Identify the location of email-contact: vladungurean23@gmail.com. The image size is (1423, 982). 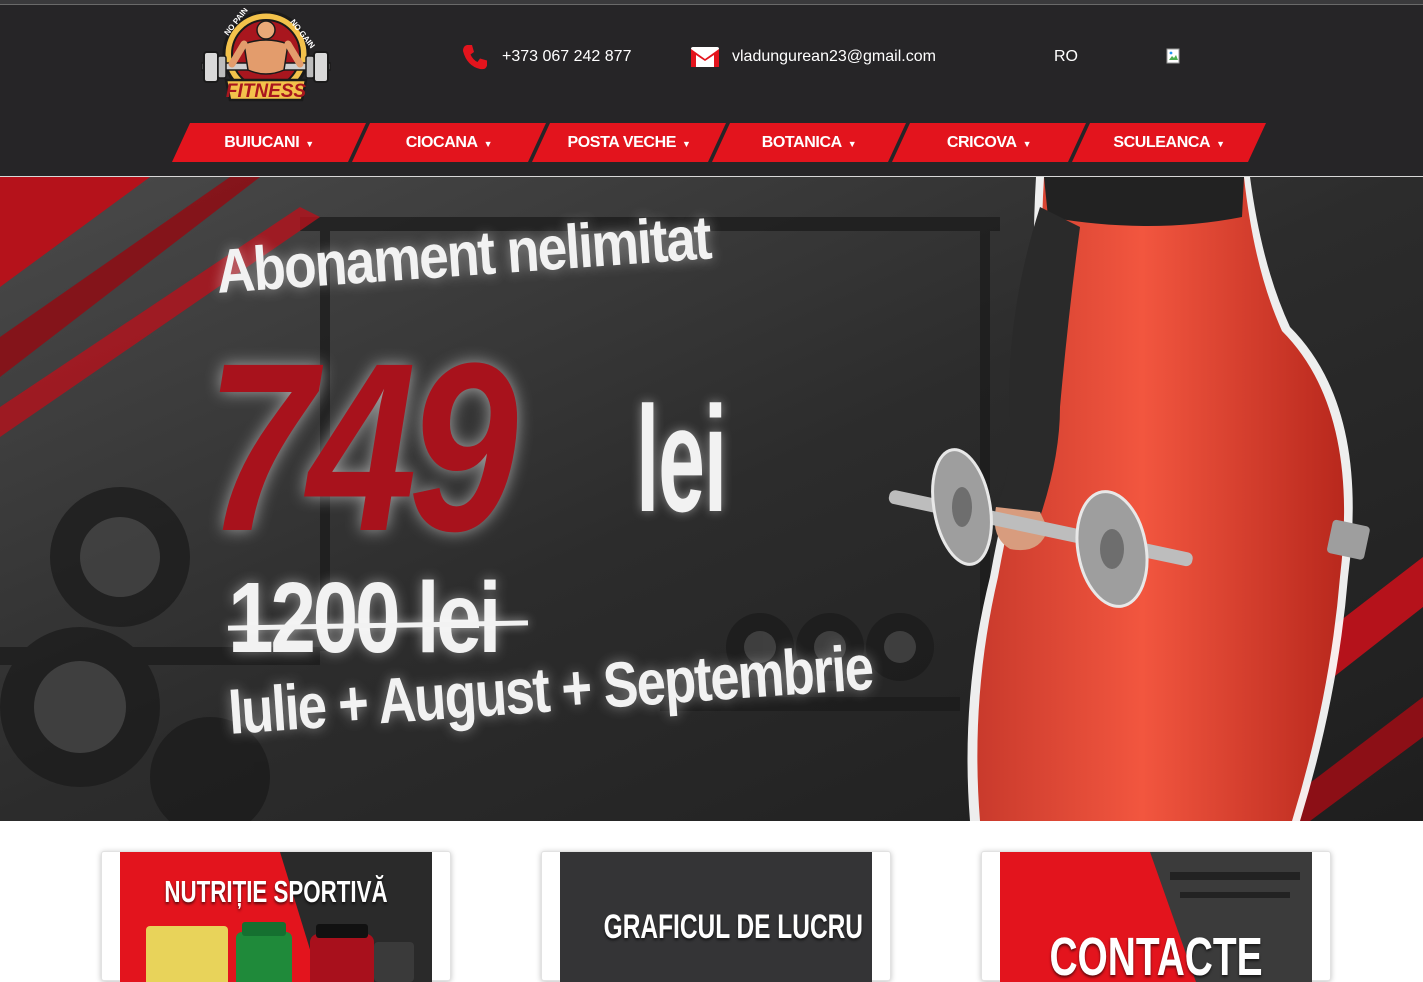
(813, 57).